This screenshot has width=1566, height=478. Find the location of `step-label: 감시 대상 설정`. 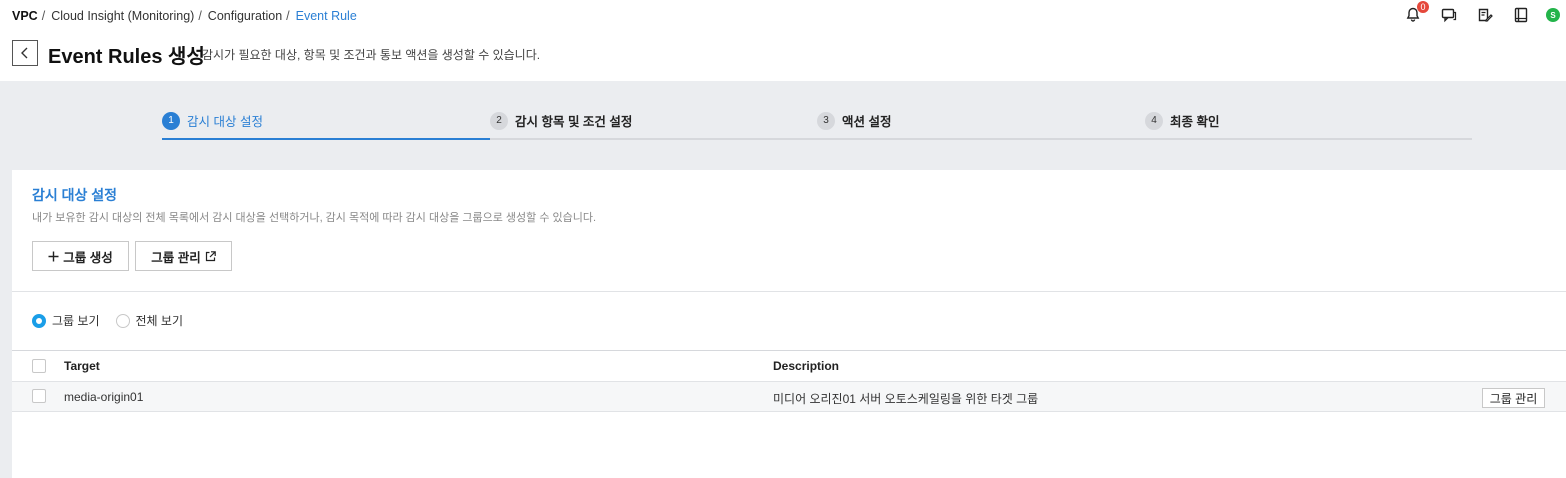

step-label: 감시 대상 설정 is located at coordinates (225, 122).